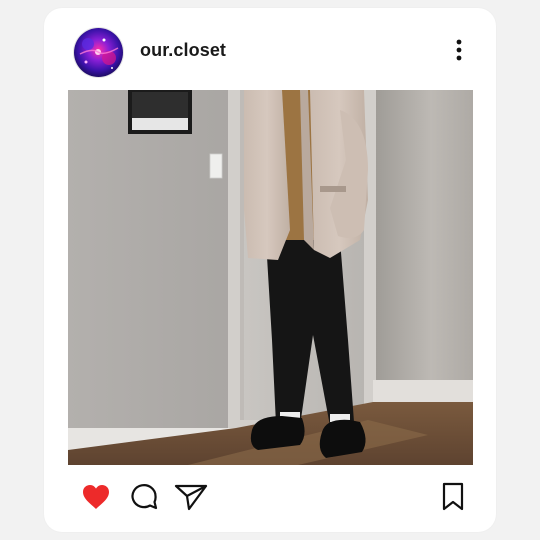 The height and width of the screenshot is (540, 540). I want to click on galaxy-avatar-image, so click(98, 52).